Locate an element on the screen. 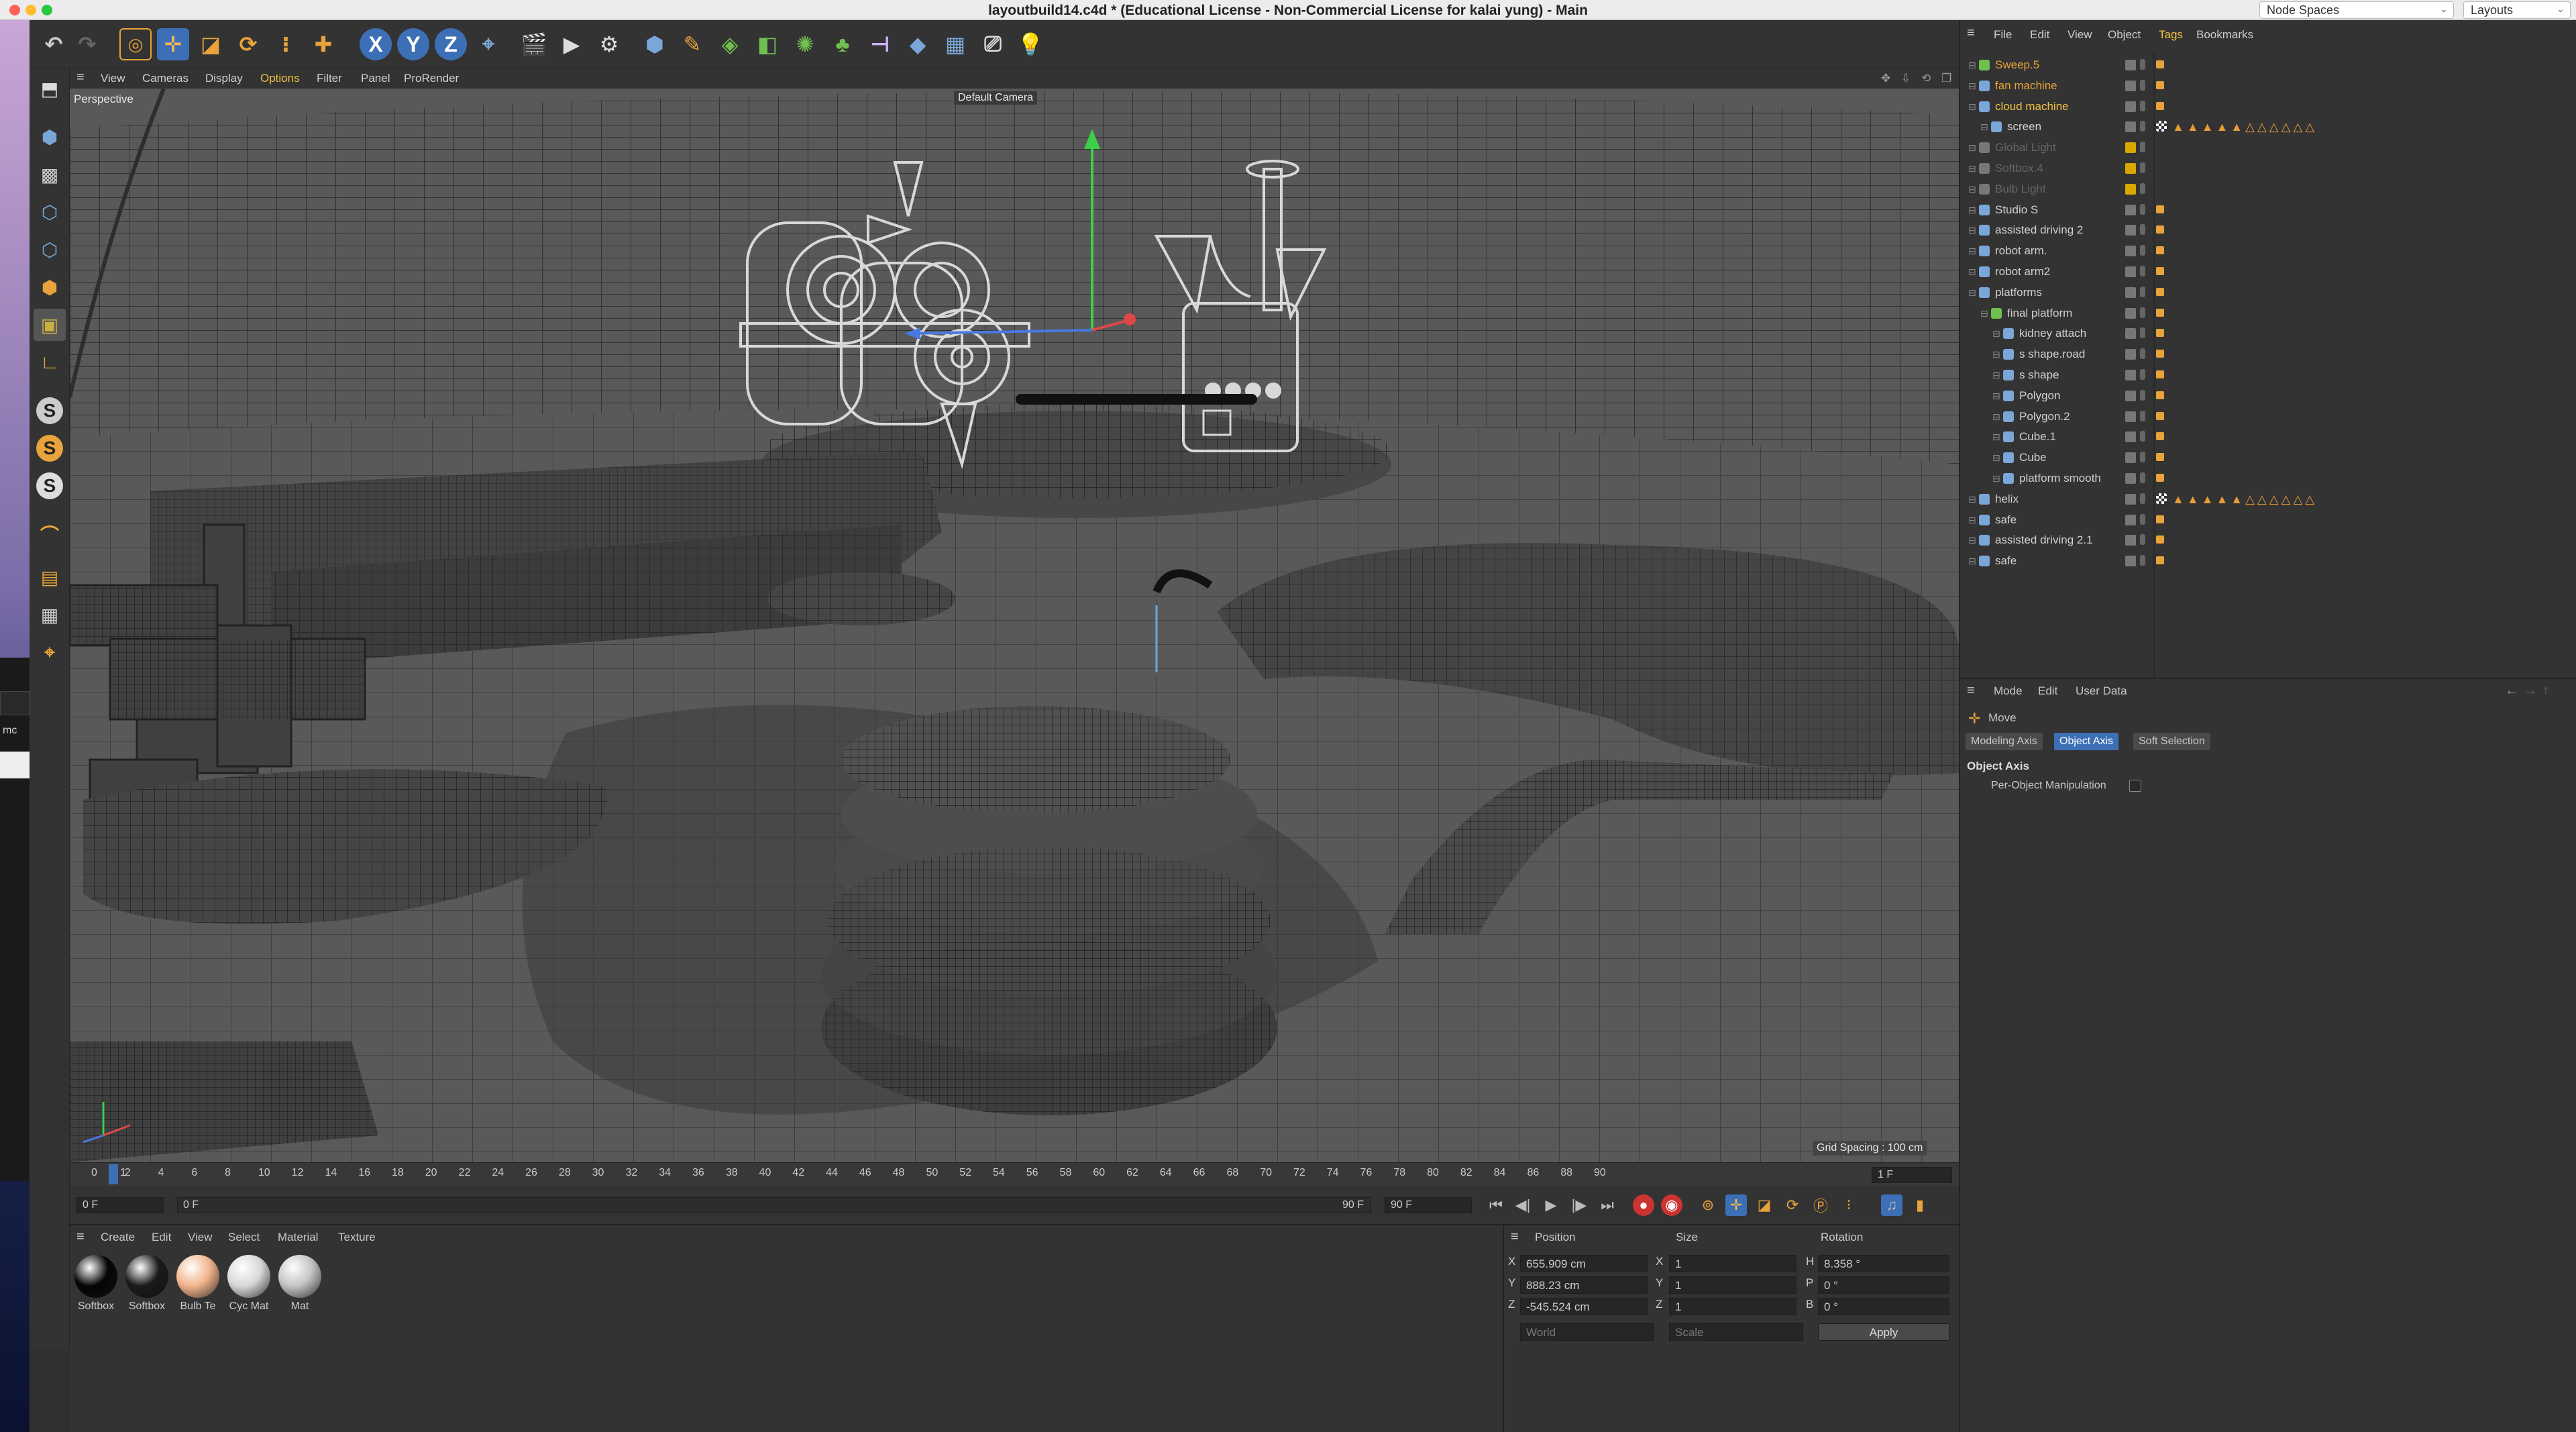 Image resolution: width=2576 pixels, height=1432 pixels. object-row: ⊟ Global Light is located at coordinates (2266, 148).